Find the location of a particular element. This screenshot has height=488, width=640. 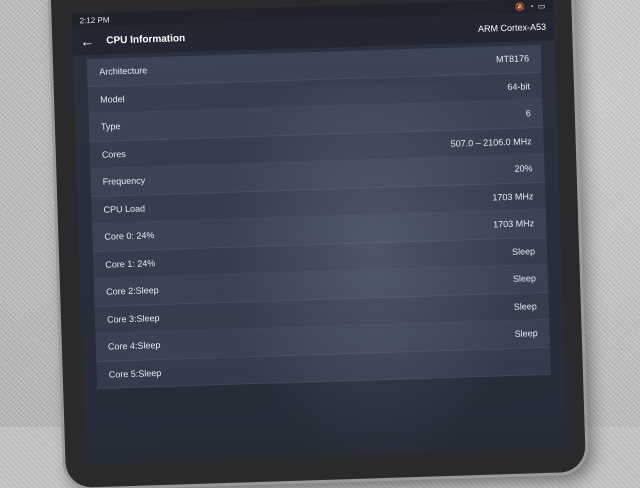

row-label: CPU Load is located at coordinates (124, 209).